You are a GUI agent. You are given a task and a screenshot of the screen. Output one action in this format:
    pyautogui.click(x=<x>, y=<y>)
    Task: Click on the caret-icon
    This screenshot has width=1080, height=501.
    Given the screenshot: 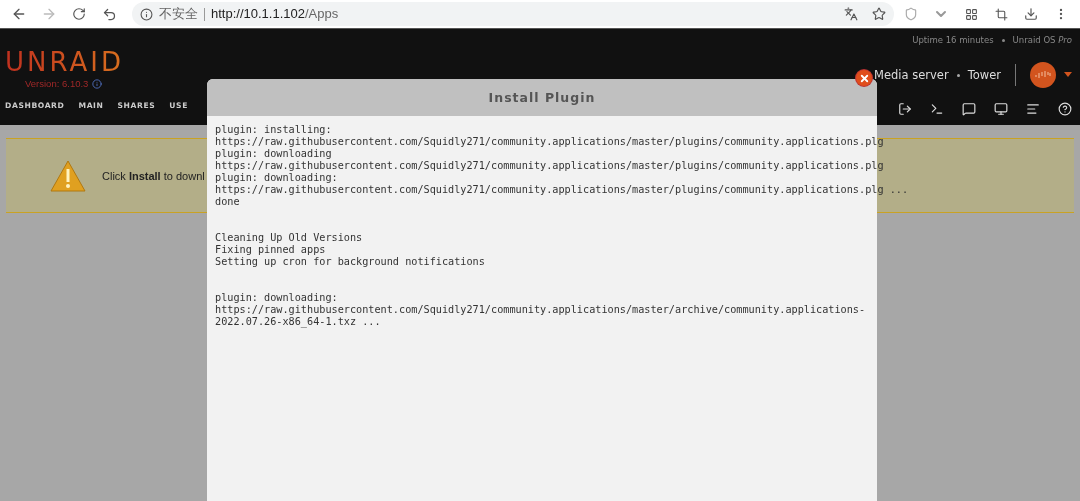 What is the action you would take?
    pyautogui.click(x=1068, y=75)
    